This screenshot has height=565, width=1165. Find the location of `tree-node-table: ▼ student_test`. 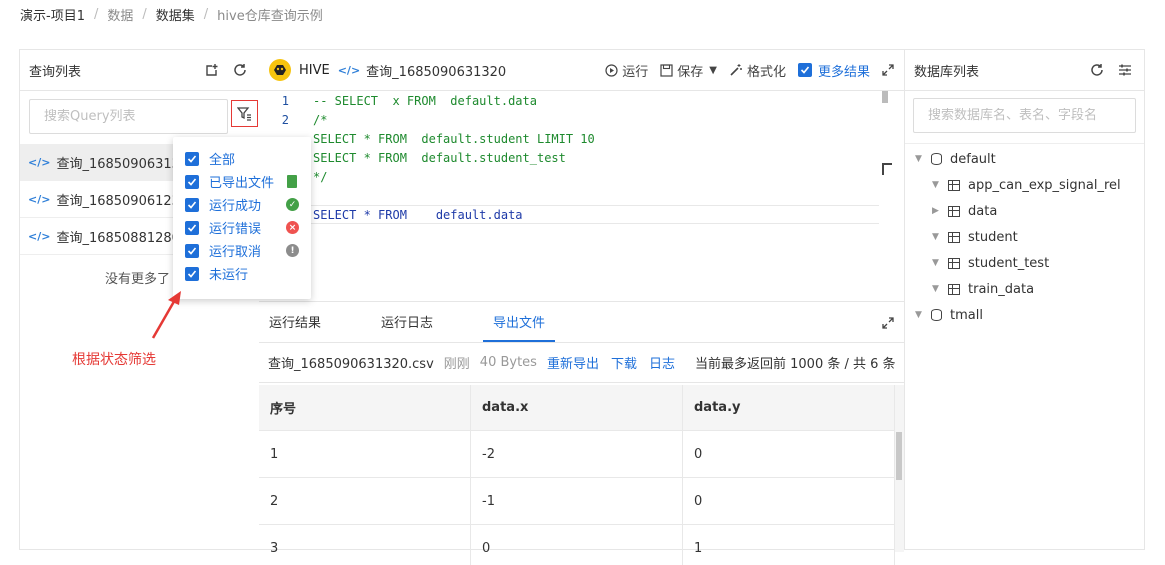

tree-node-table: ▼ student_test is located at coordinates (1024, 263).